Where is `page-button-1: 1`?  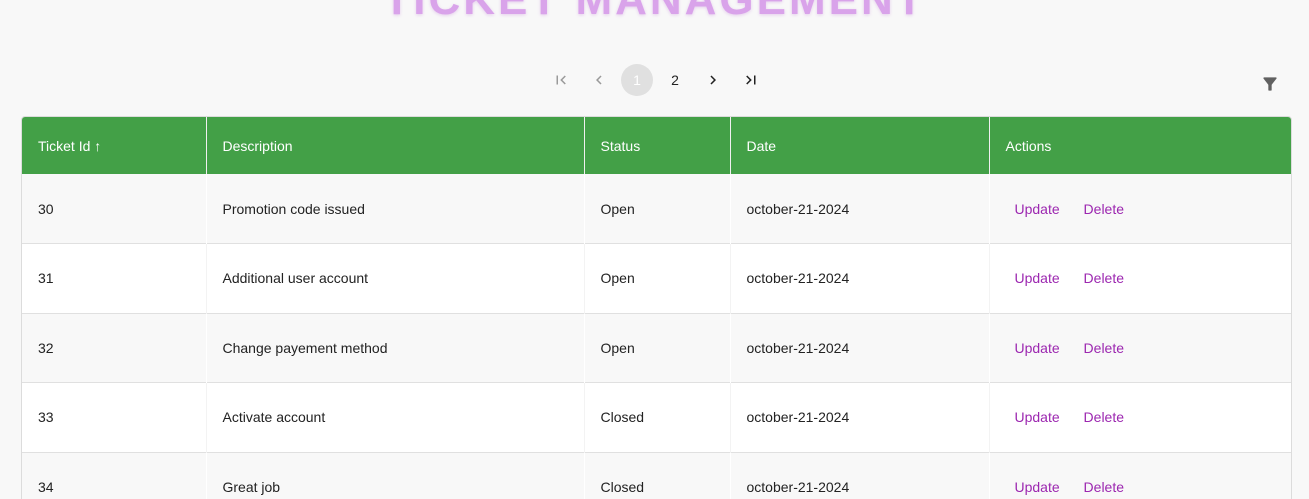
page-button-1: 1 is located at coordinates (637, 80).